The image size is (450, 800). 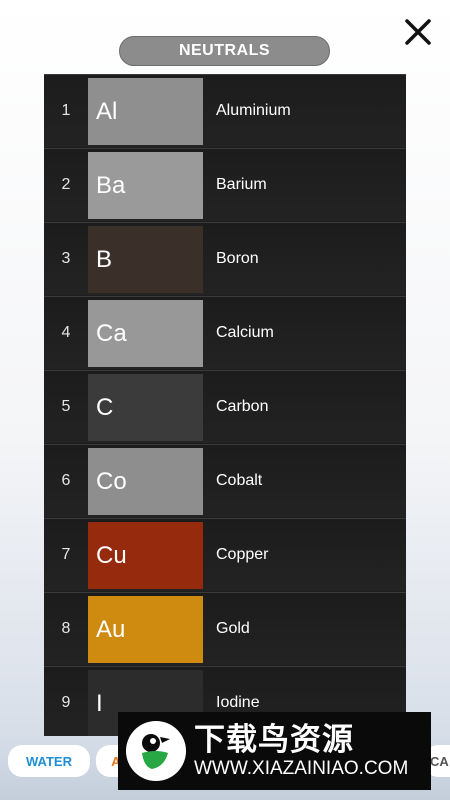 I want to click on list-item: 1 Al Aluminium, so click(x=225, y=110).